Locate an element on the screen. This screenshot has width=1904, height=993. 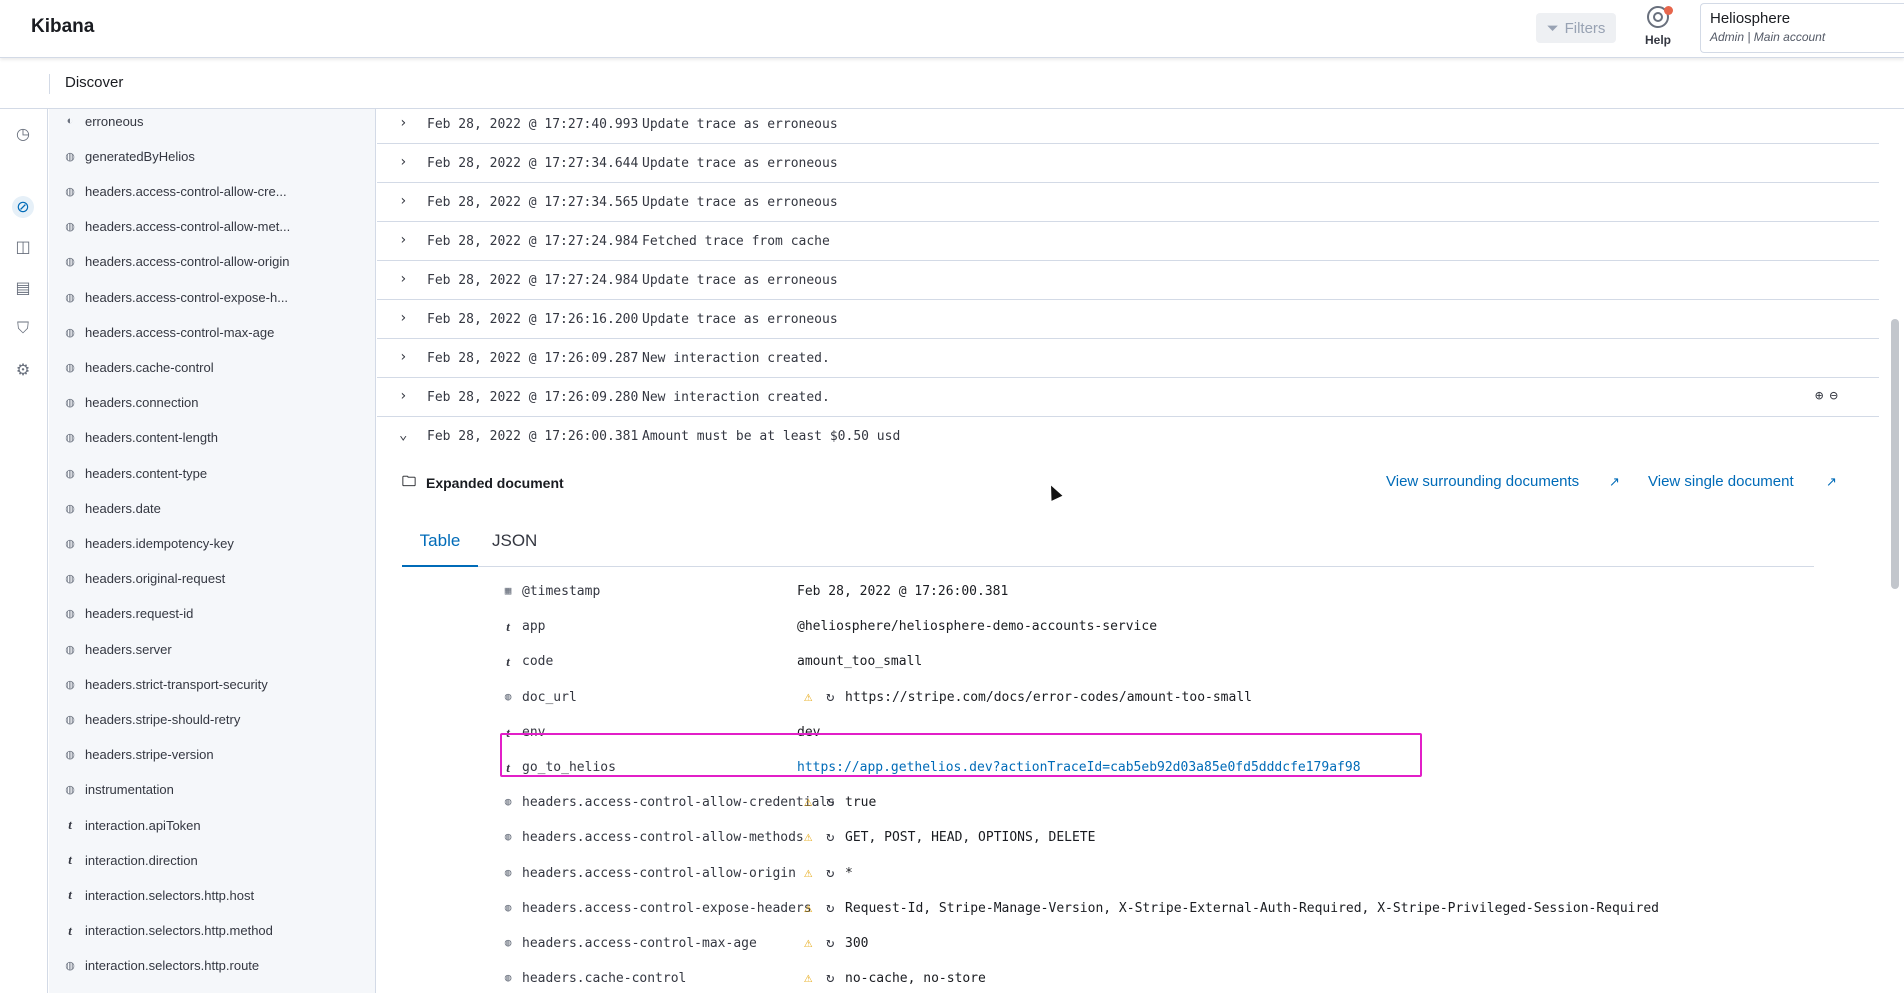
help-button: Help is located at coordinates (1658, 28).